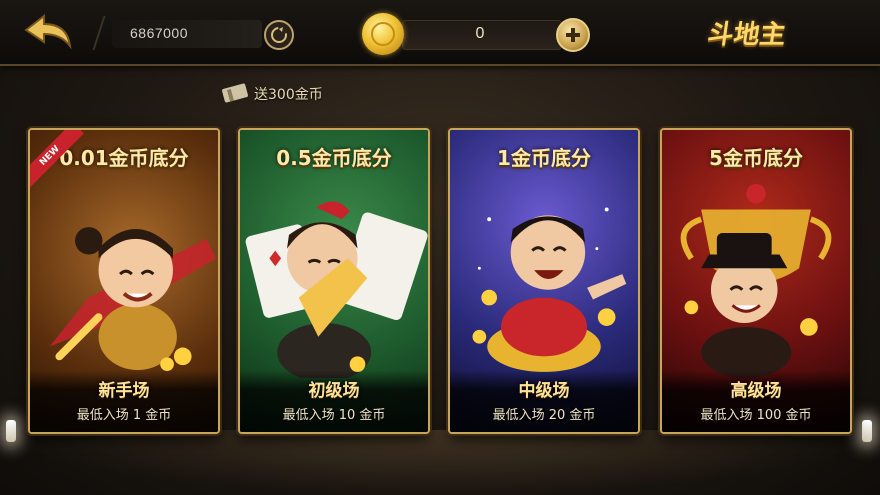 The image size is (880, 495). What do you see at coordinates (334, 391) in the screenshot?
I see `room-name: 初级场` at bounding box center [334, 391].